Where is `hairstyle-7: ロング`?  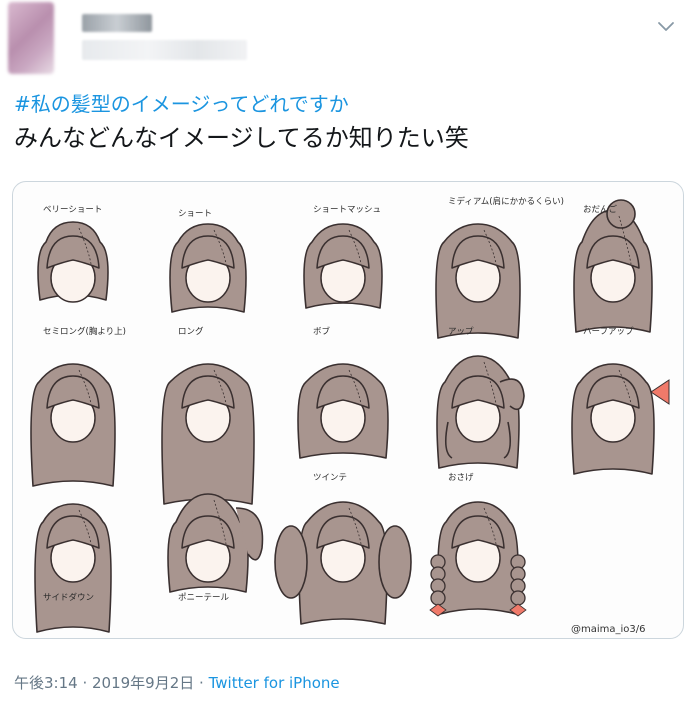
hairstyle-7: ロング is located at coordinates (208, 415).